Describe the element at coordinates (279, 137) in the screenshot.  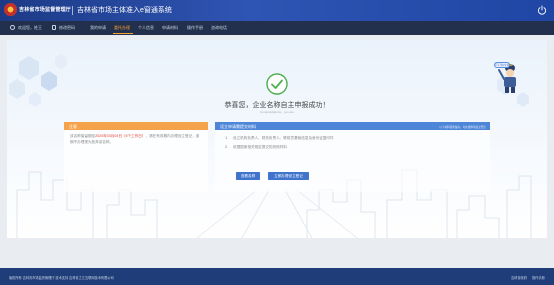
I see `step-item: 1 设立机构负责人、财务负责人、联络员基础信息及身份证复印件` at that location.